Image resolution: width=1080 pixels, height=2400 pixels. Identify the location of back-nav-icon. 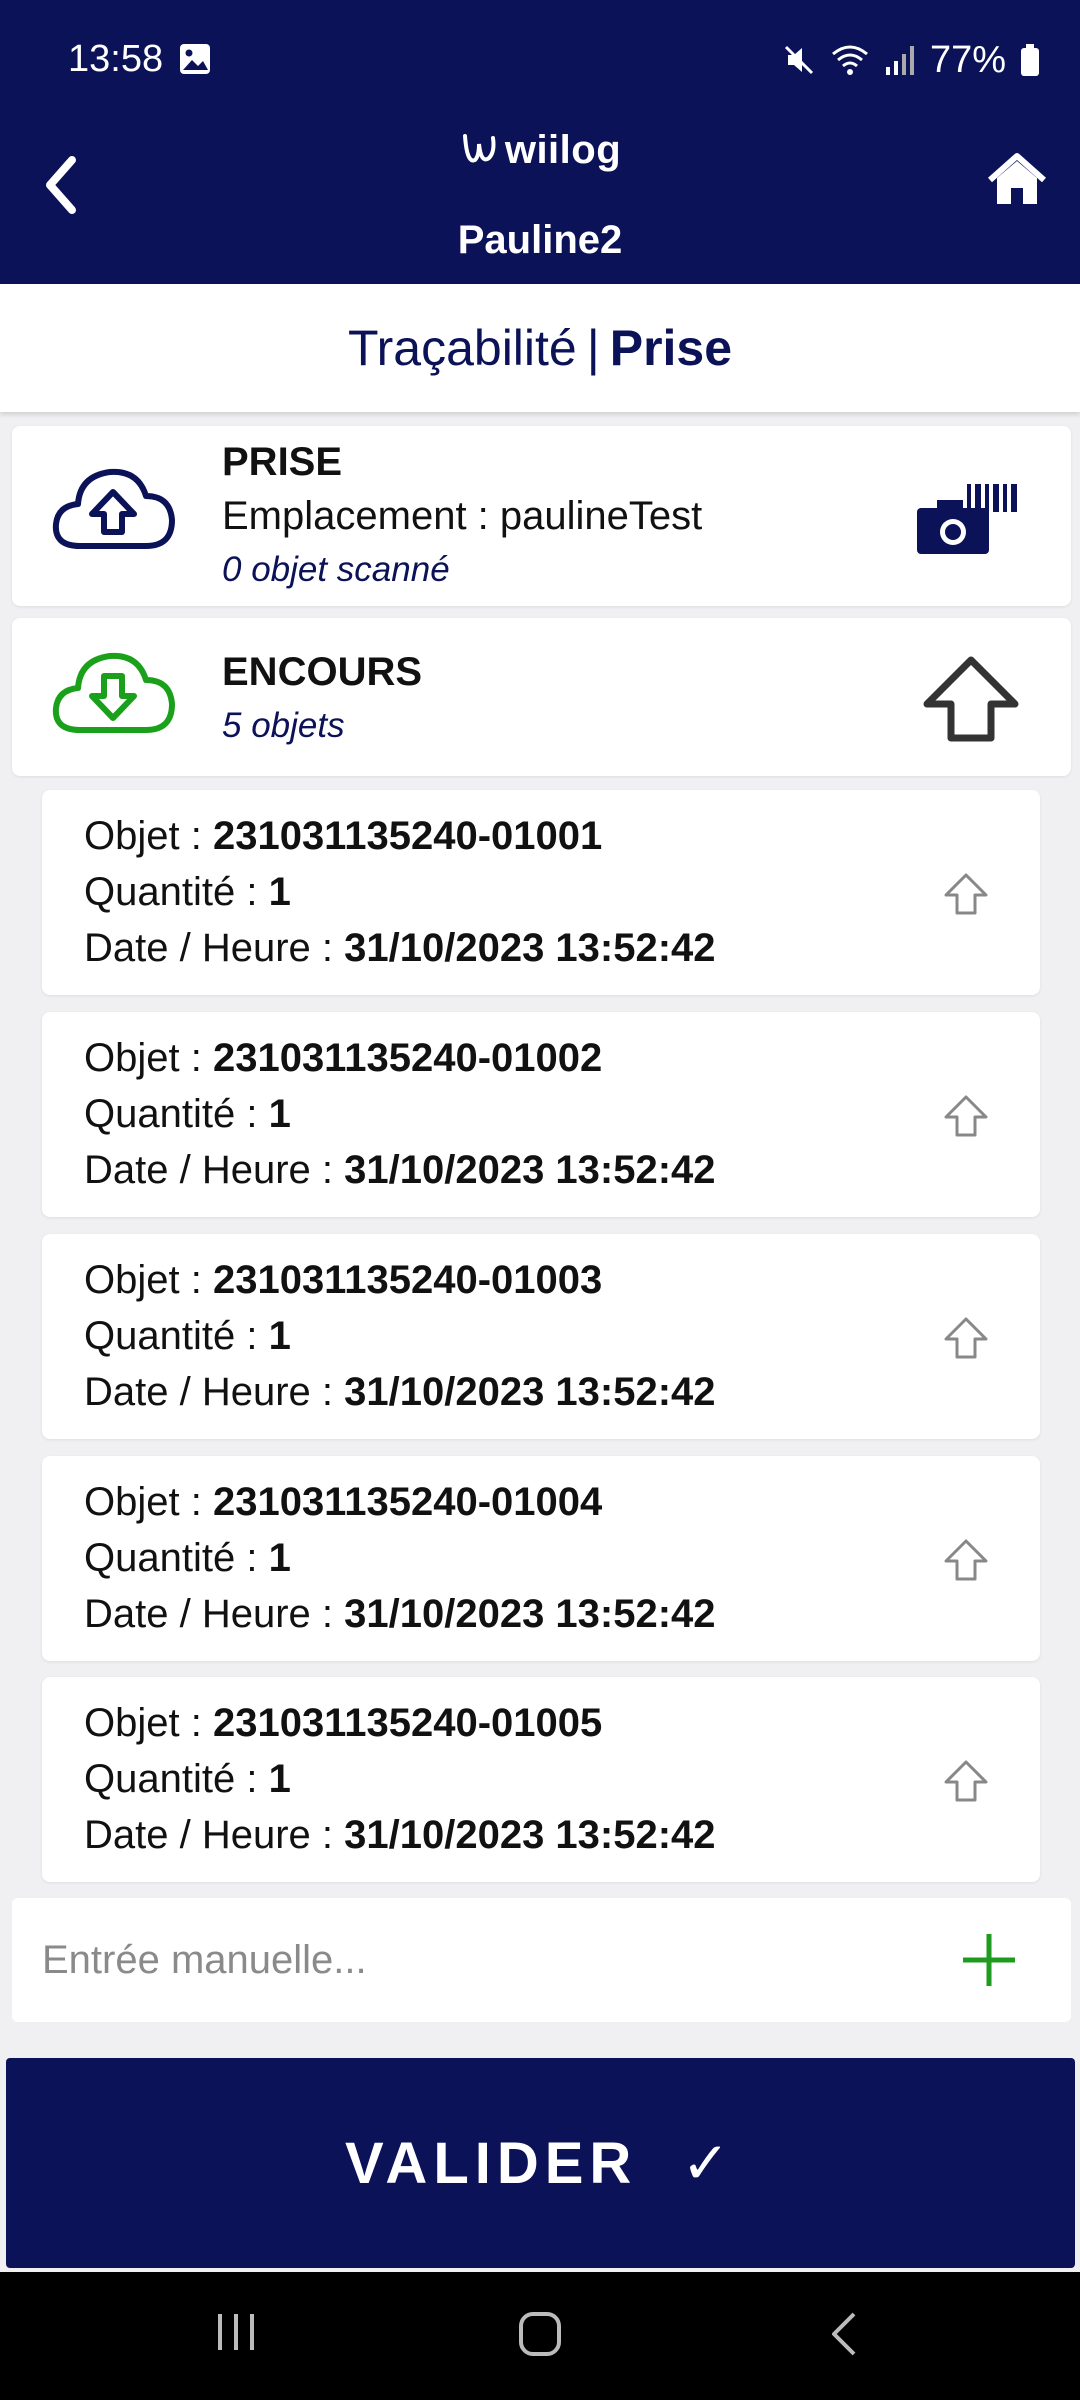
(843, 2334).